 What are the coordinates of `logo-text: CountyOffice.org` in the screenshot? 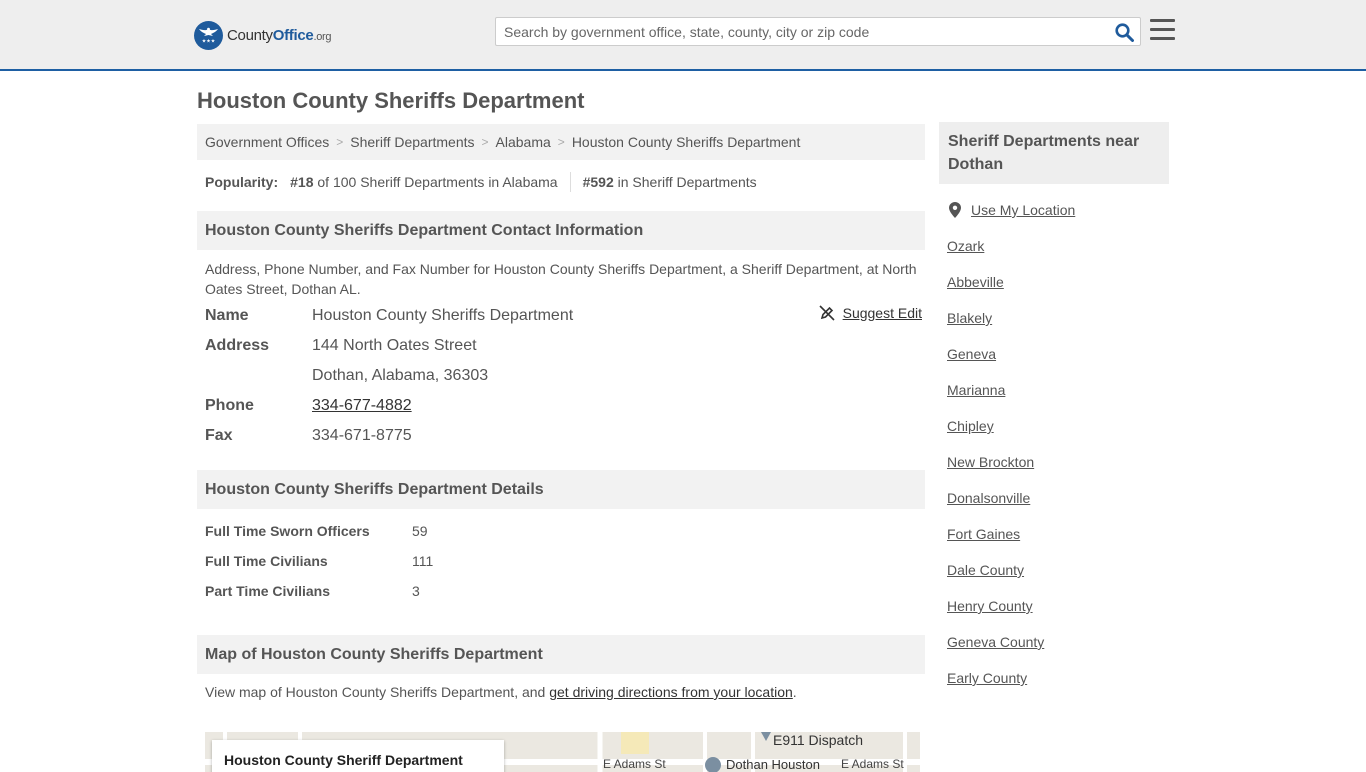 It's located at (279, 35).